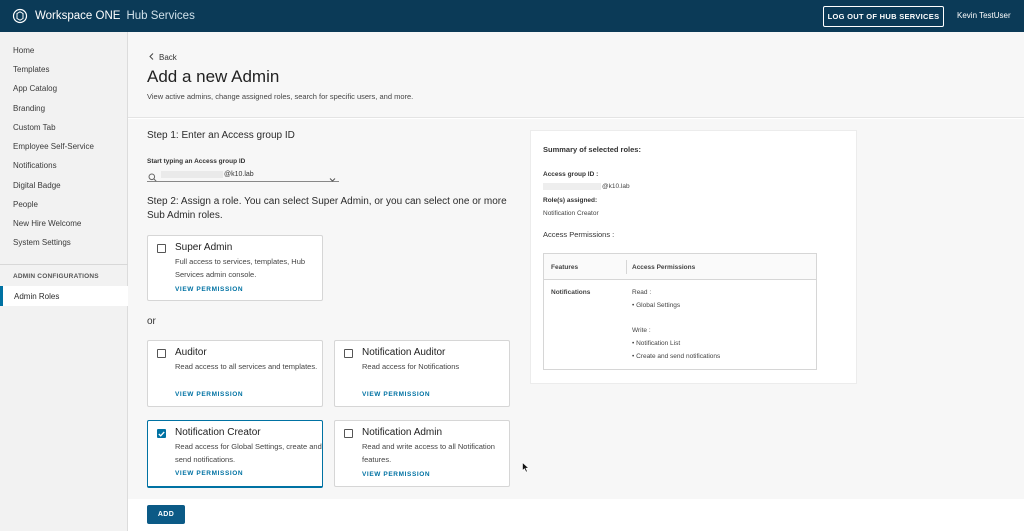  I want to click on write-label: Write :, so click(641, 330).